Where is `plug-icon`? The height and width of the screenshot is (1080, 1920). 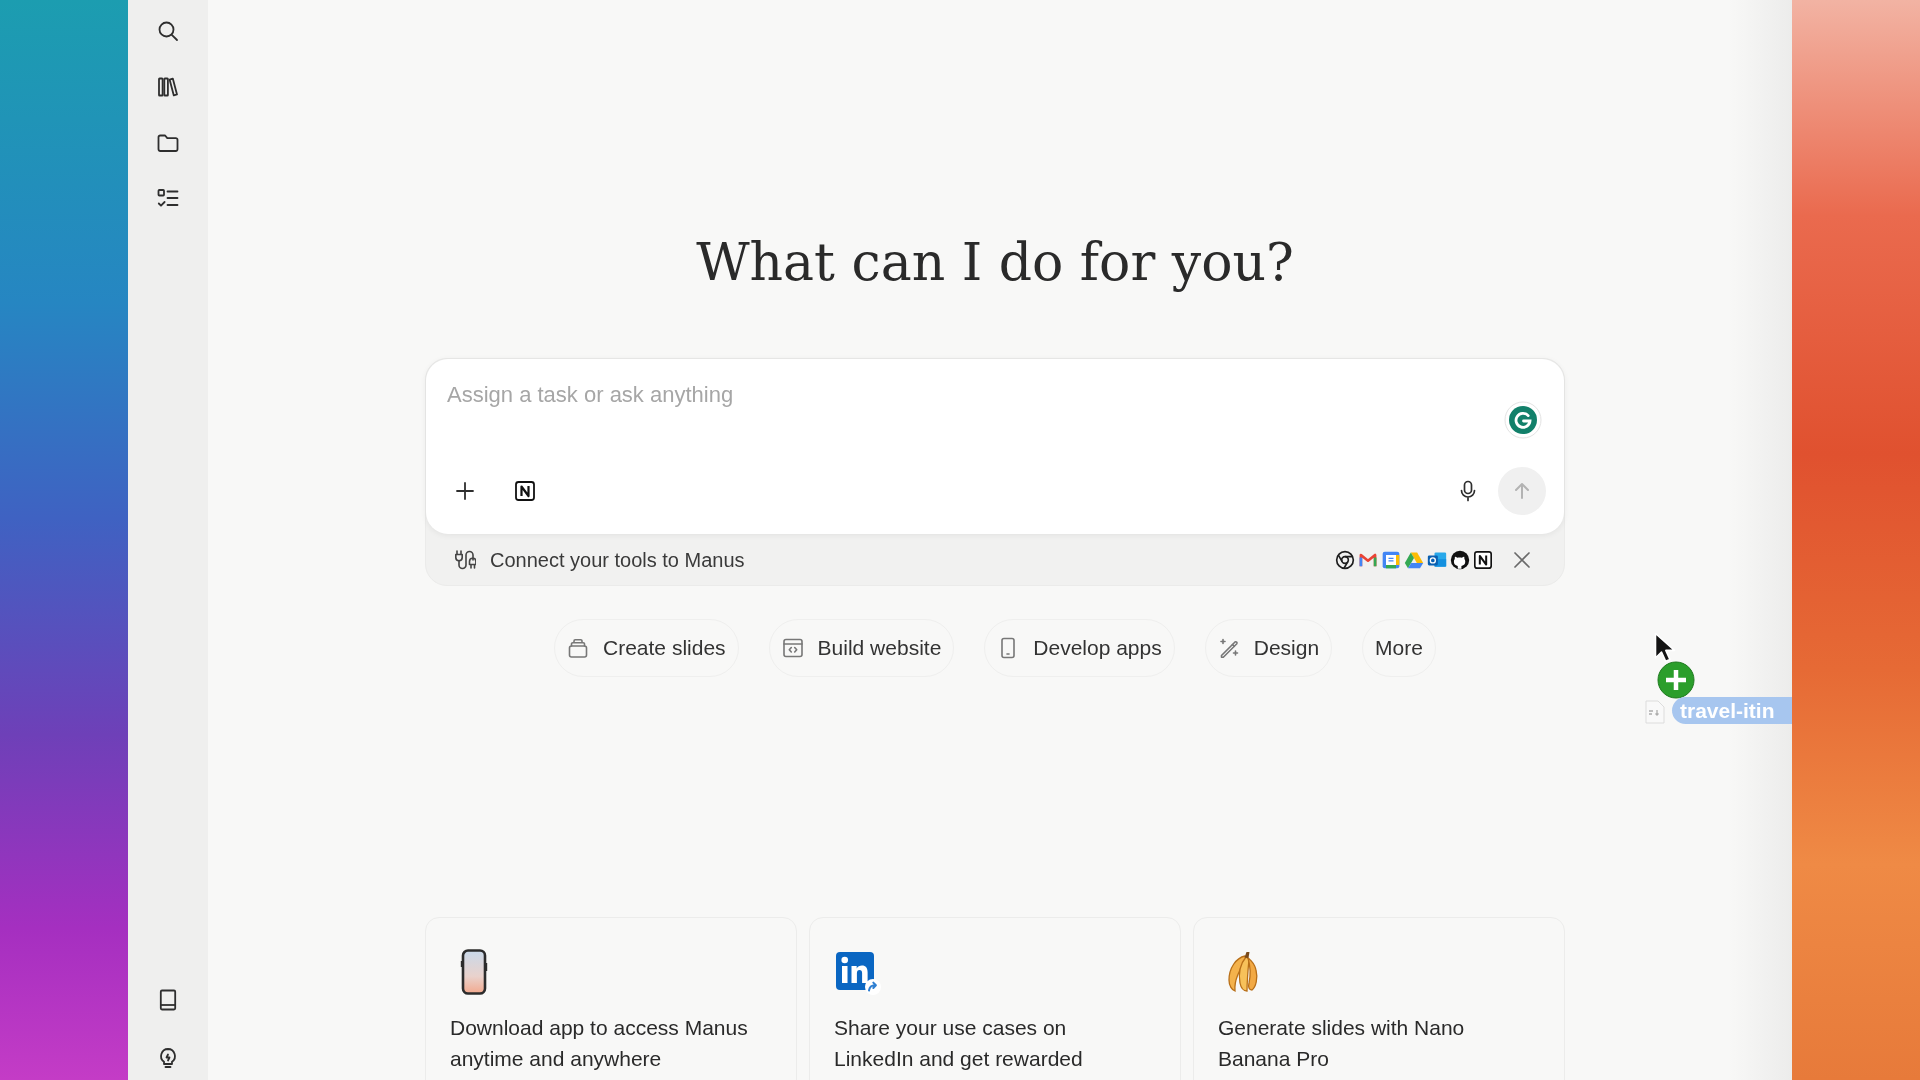
plug-icon is located at coordinates (465, 559).